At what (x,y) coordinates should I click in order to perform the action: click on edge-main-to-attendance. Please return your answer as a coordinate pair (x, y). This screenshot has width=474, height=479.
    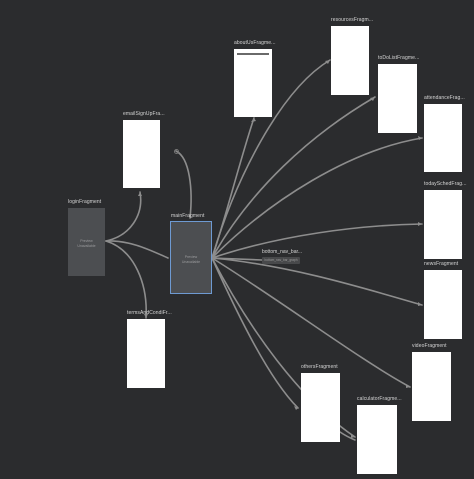
    Looking at the image, I should click on (317, 198).